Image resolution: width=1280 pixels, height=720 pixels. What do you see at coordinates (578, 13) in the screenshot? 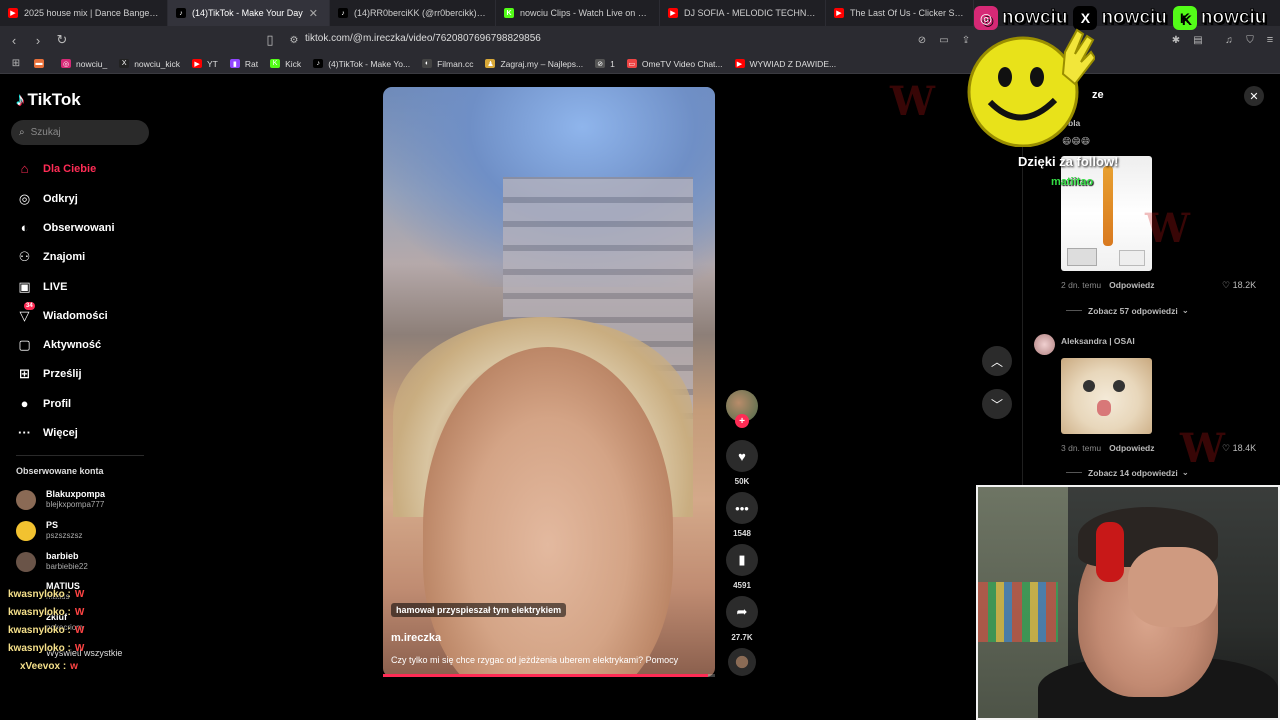
I see `browser-tab: Knowciu Clips - Watch Live on Kick` at bounding box center [578, 13].